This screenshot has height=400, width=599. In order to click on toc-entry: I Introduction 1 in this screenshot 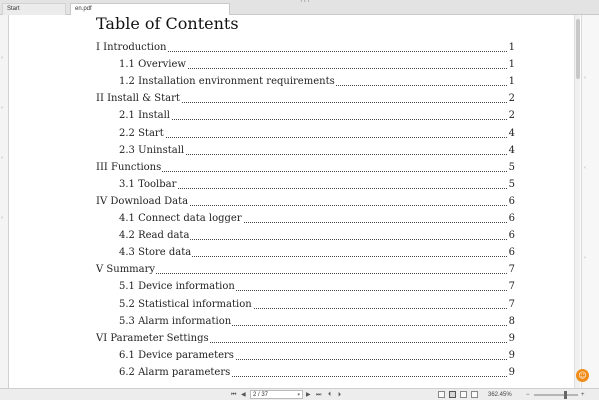, I will do `click(305, 48)`.